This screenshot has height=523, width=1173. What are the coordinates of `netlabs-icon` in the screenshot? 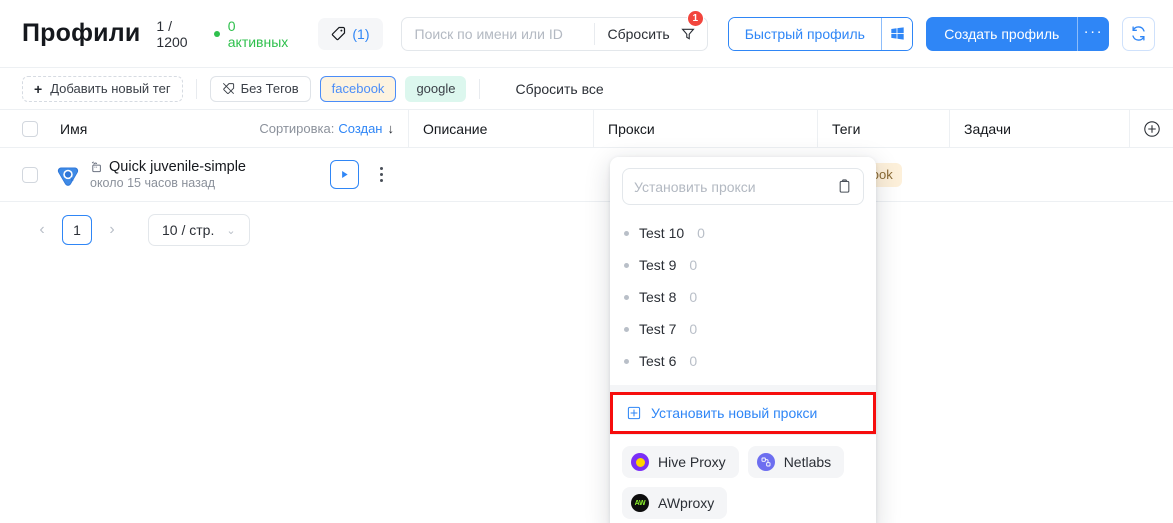 It's located at (765, 462).